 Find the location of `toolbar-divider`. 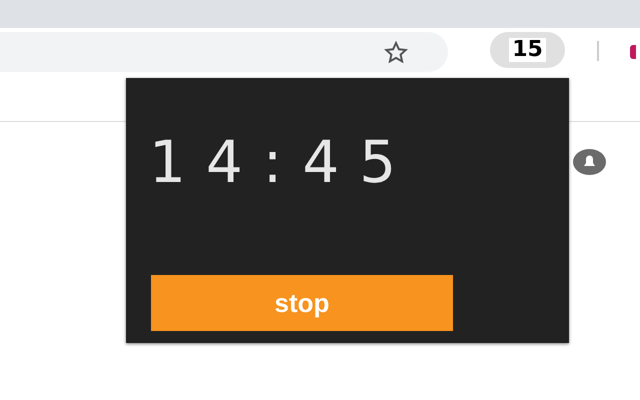

toolbar-divider is located at coordinates (598, 51).